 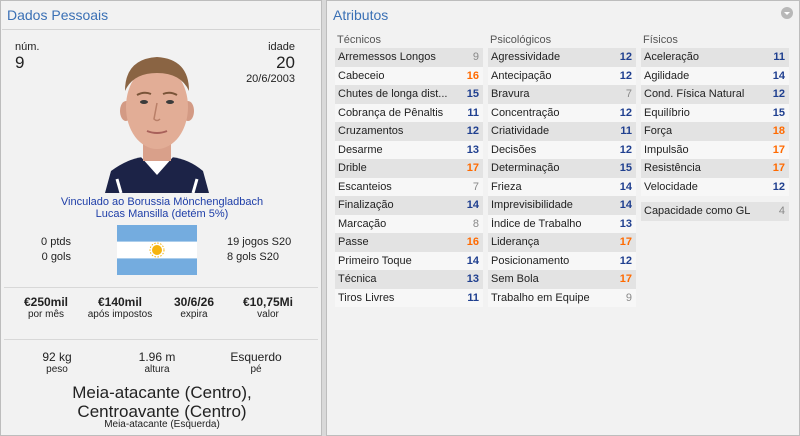 I want to click on attribute-value: 17, so click(x=778, y=149).